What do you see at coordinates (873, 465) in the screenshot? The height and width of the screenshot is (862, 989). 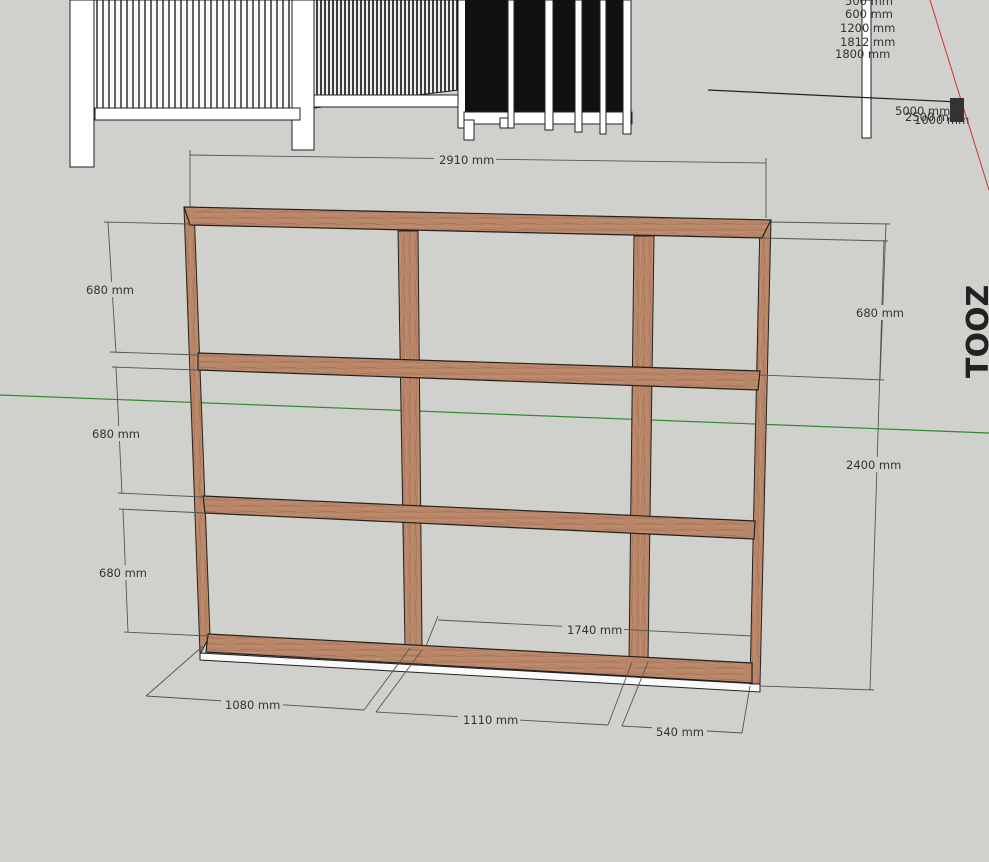 I see `dim-right-height: 2400 mm` at bounding box center [873, 465].